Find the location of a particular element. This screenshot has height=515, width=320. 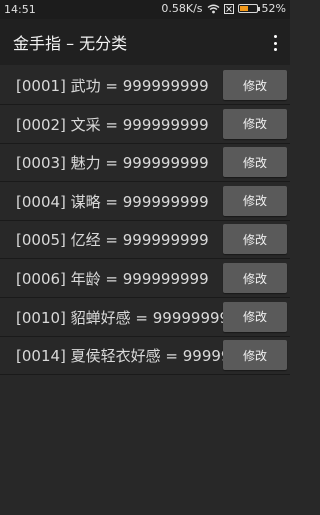

list-item: [0010] 貂蝉好感 = 999999999 修改 is located at coordinates (145, 318).